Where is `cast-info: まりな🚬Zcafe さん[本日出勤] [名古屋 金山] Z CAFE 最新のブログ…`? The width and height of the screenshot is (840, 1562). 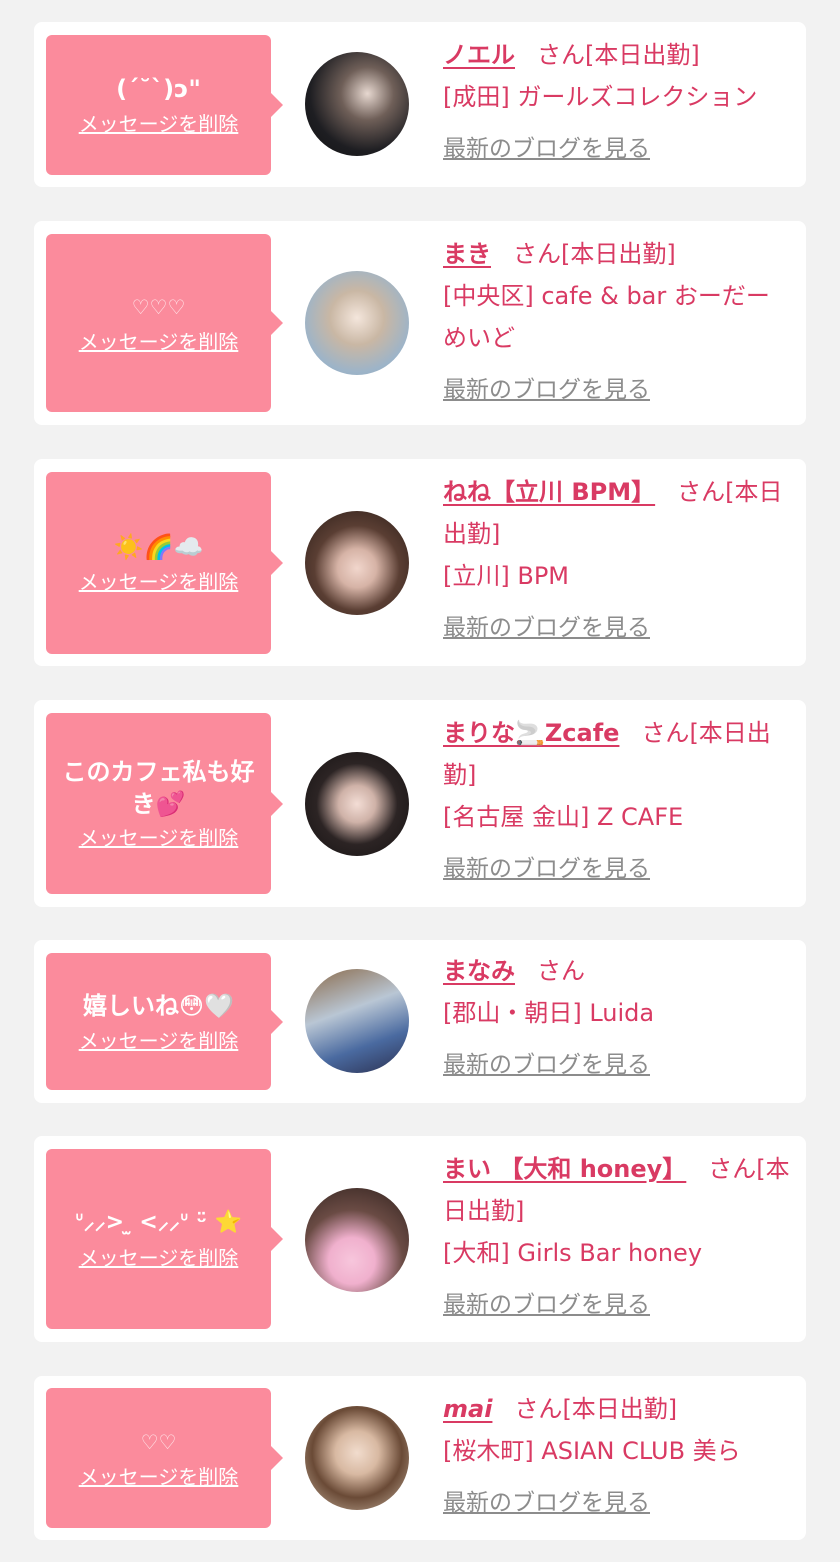 cast-info: まりな🚬Zcafe さん[本日出勤] [名古屋 金山] Z CAFE 最新のブログ… is located at coordinates (618, 801).